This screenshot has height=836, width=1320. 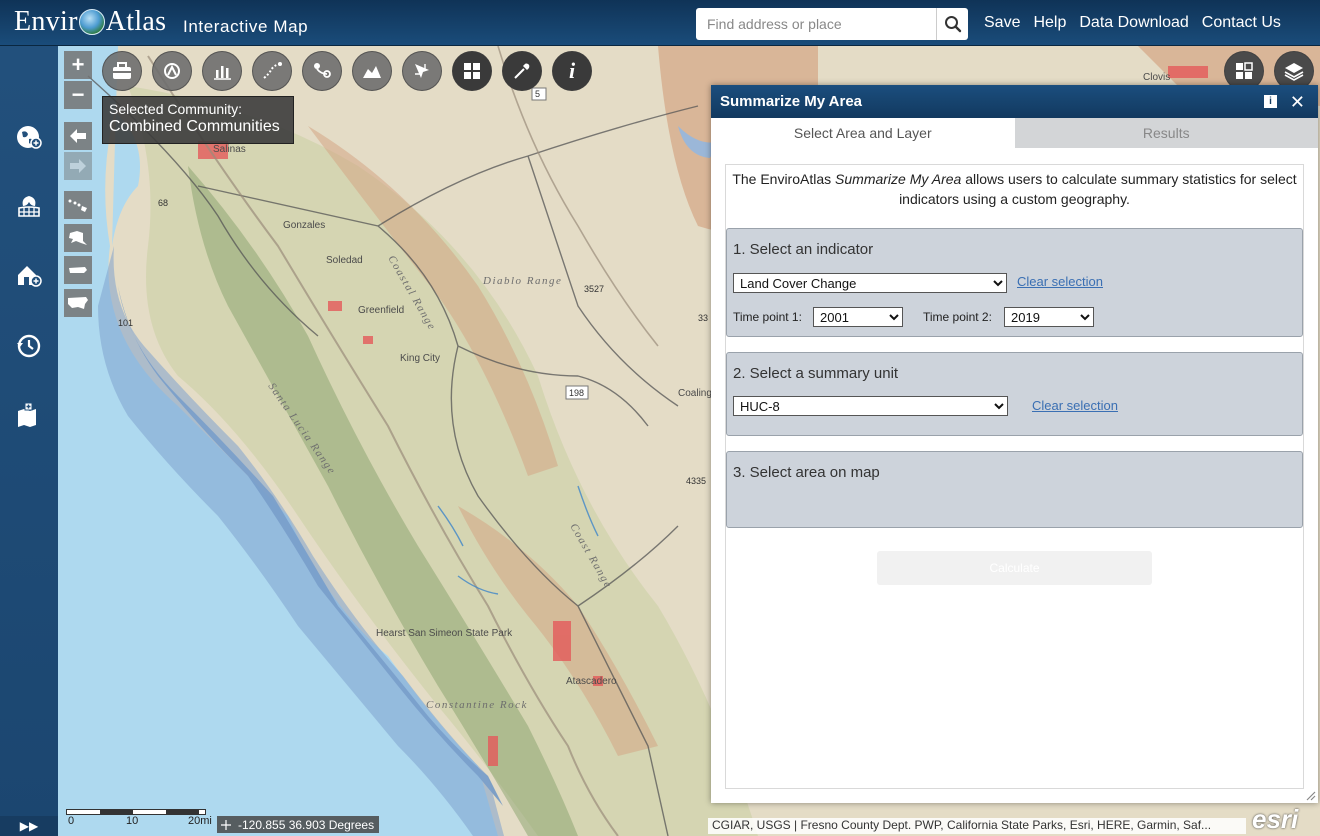 I want to click on map-label-diablo-range: Diablo Range, so click(x=522, y=281).